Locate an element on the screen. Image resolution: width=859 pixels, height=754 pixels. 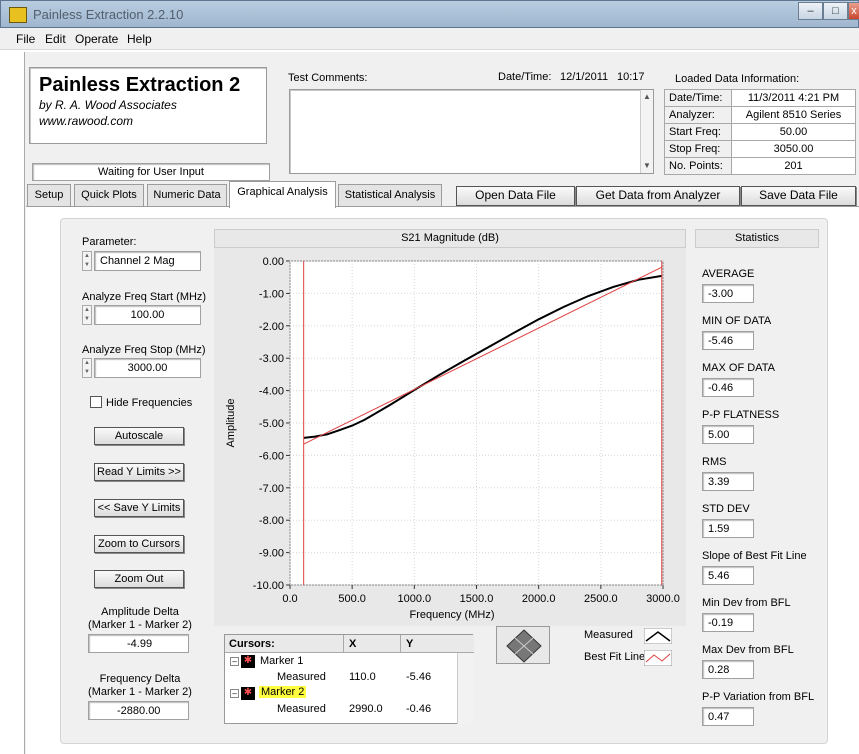
y-tick-label: -1.00 is located at coordinates (271, 294).